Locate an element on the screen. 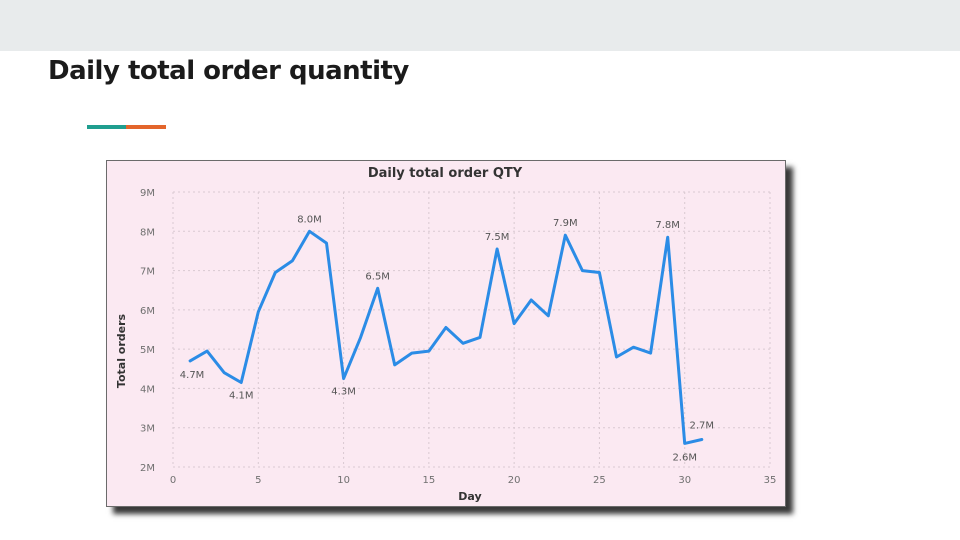 This screenshot has width=960, height=540. x-tick-label: 15 is located at coordinates (428, 480).